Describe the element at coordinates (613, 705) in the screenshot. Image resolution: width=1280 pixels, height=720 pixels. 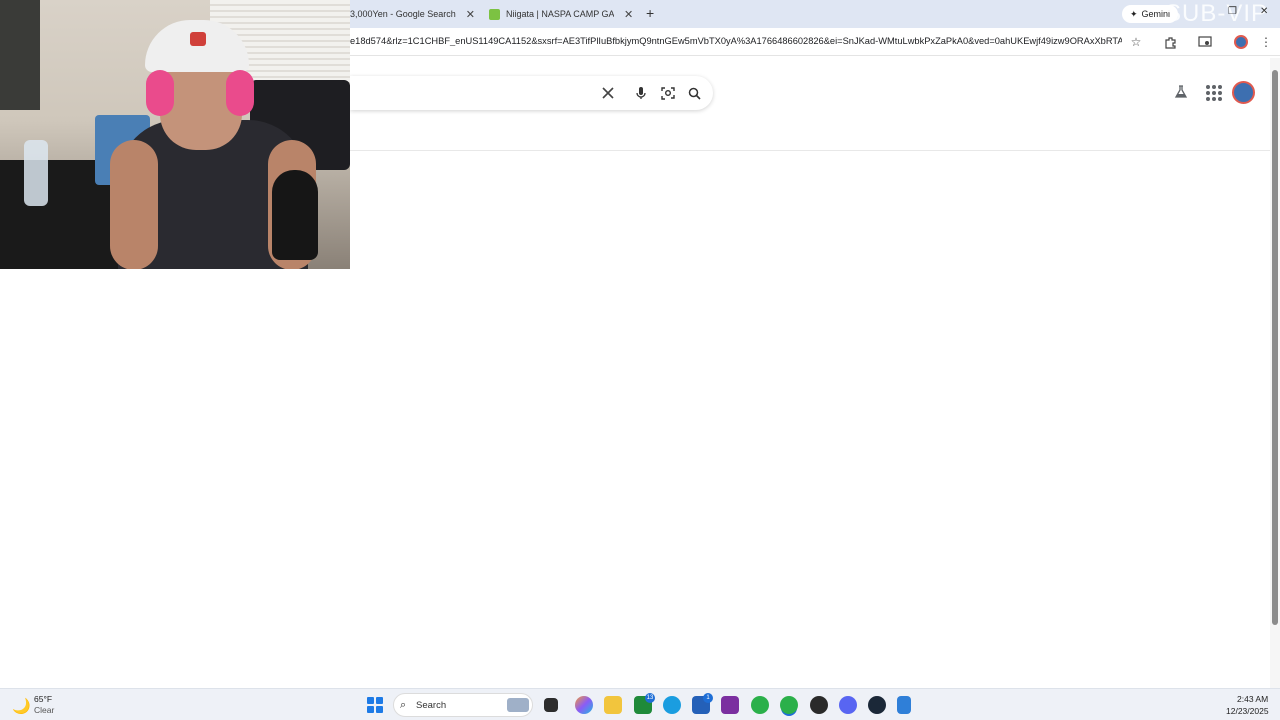
I see `file-explorer-icon` at that location.